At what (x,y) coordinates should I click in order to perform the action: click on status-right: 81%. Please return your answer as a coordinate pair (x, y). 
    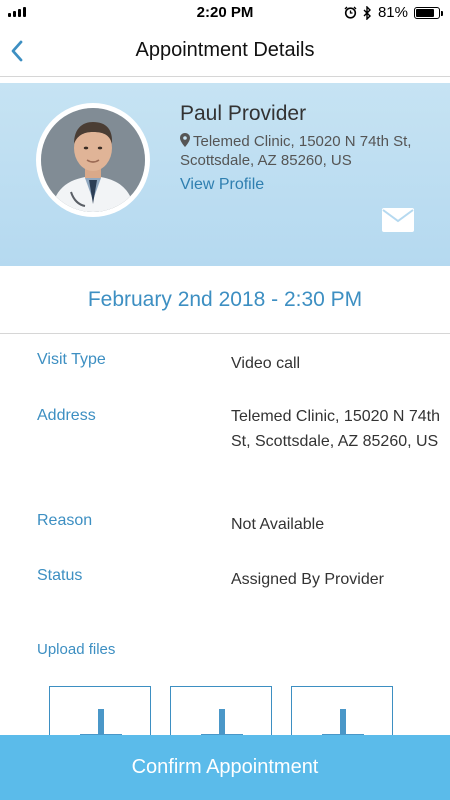
    Looking at the image, I should click on (393, 12).